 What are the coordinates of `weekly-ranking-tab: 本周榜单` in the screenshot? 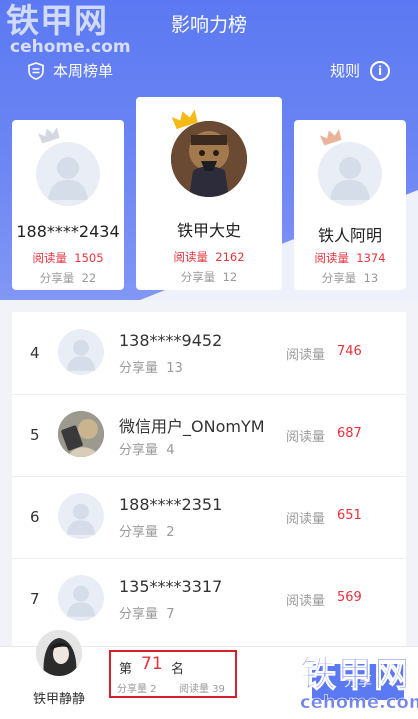 It's located at (70, 70).